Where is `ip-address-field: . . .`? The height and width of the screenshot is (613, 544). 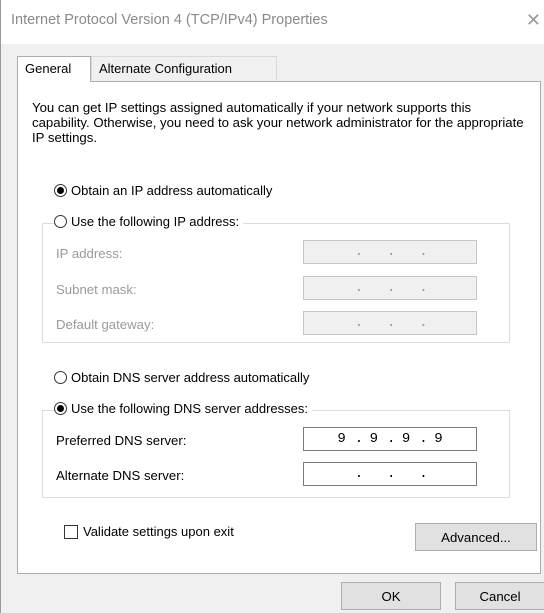
ip-address-field: . . . is located at coordinates (390, 252).